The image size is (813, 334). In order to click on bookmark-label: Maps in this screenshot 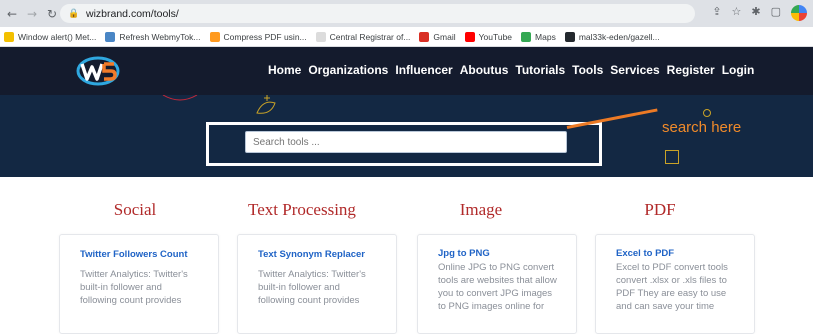, I will do `click(545, 36)`.